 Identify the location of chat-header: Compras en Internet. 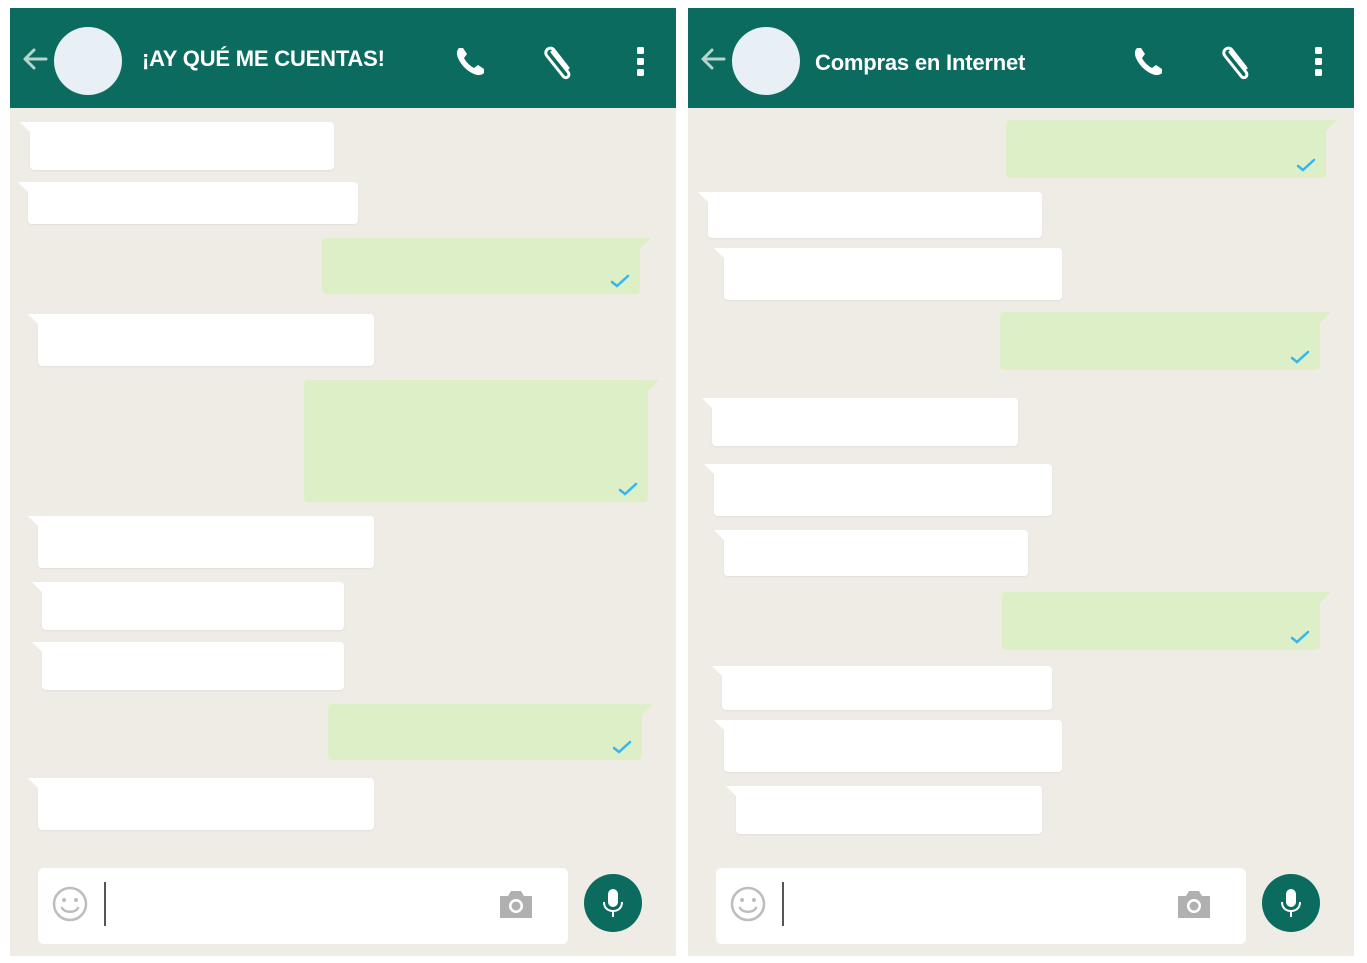
(1021, 58).